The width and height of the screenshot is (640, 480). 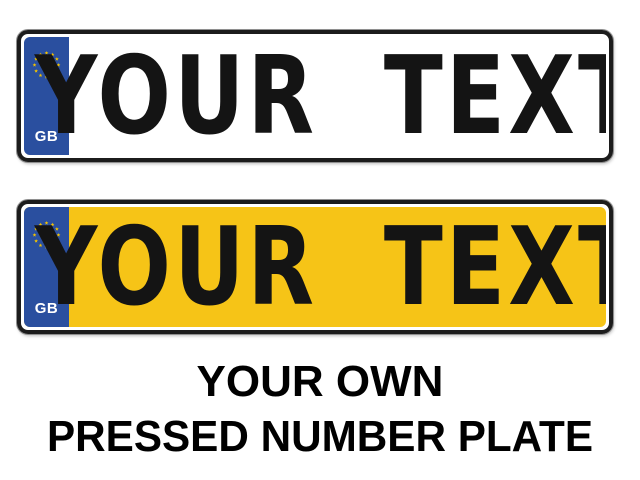 I want to click on caption-title: YOUR OWN, so click(x=320, y=381).